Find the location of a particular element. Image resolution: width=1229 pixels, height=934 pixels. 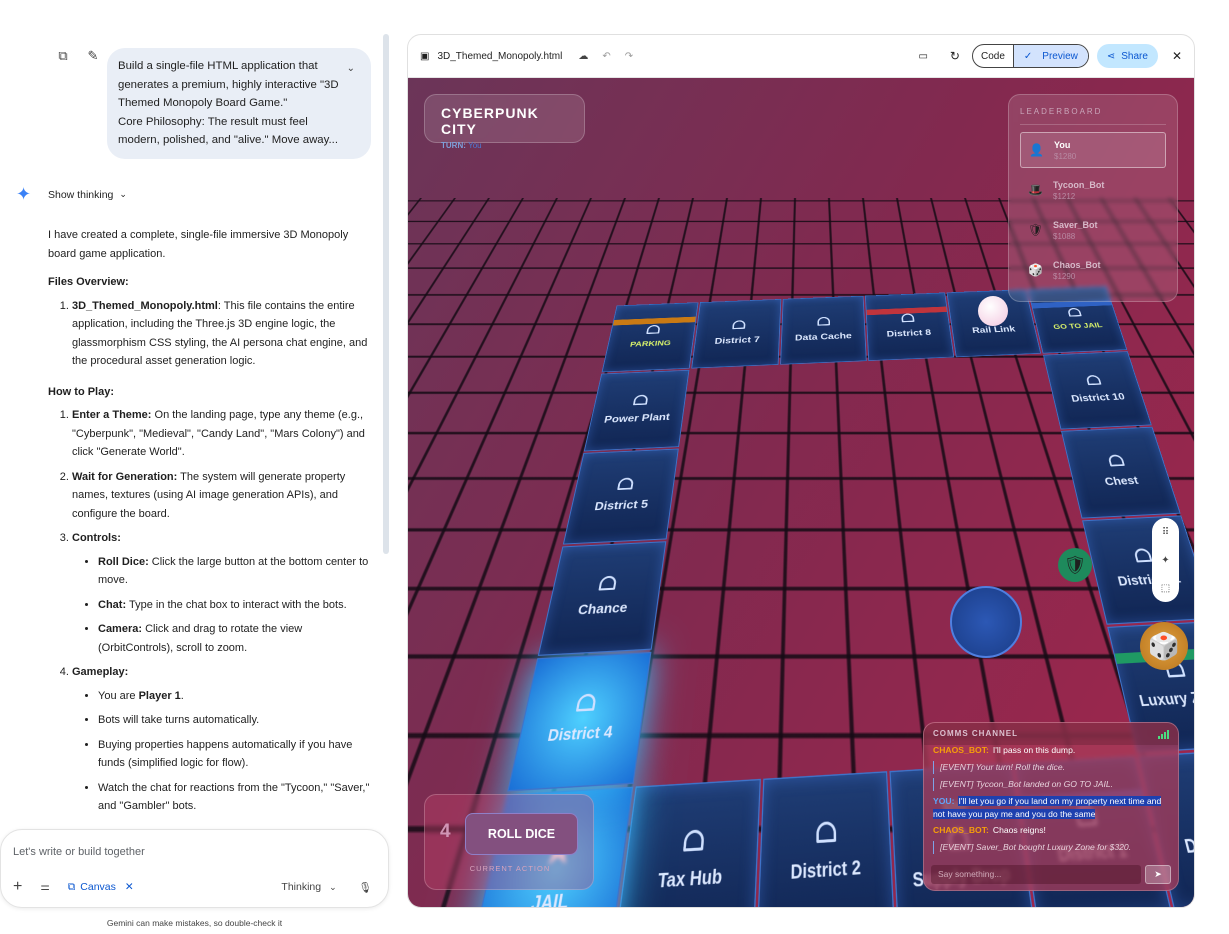

player-money: $1088 is located at coordinates (1064, 236).